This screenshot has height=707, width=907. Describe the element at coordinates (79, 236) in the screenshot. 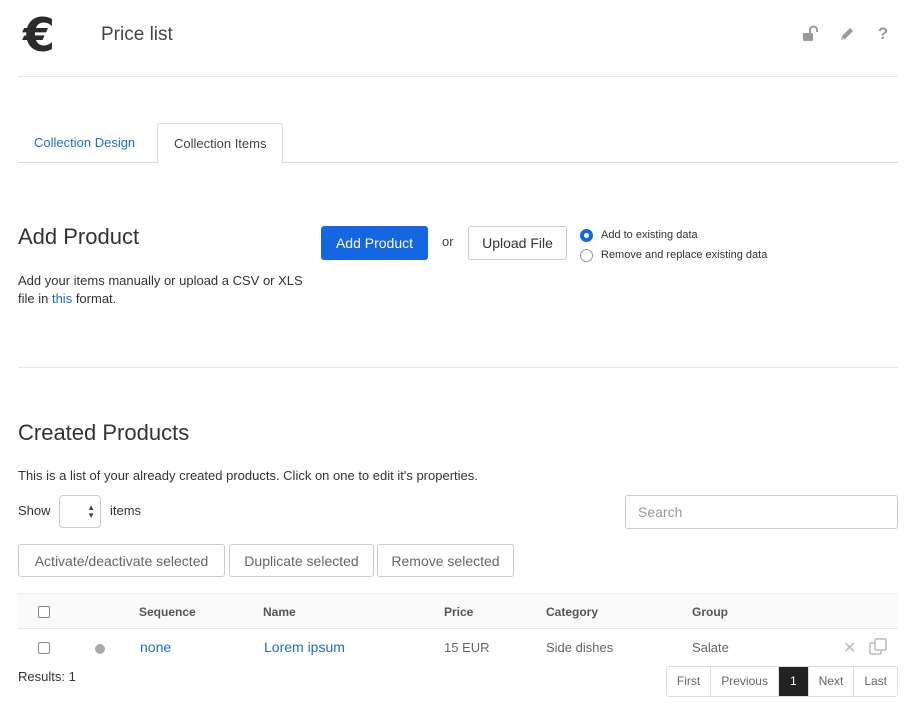

I see `add-product-heading: Add Product` at that location.